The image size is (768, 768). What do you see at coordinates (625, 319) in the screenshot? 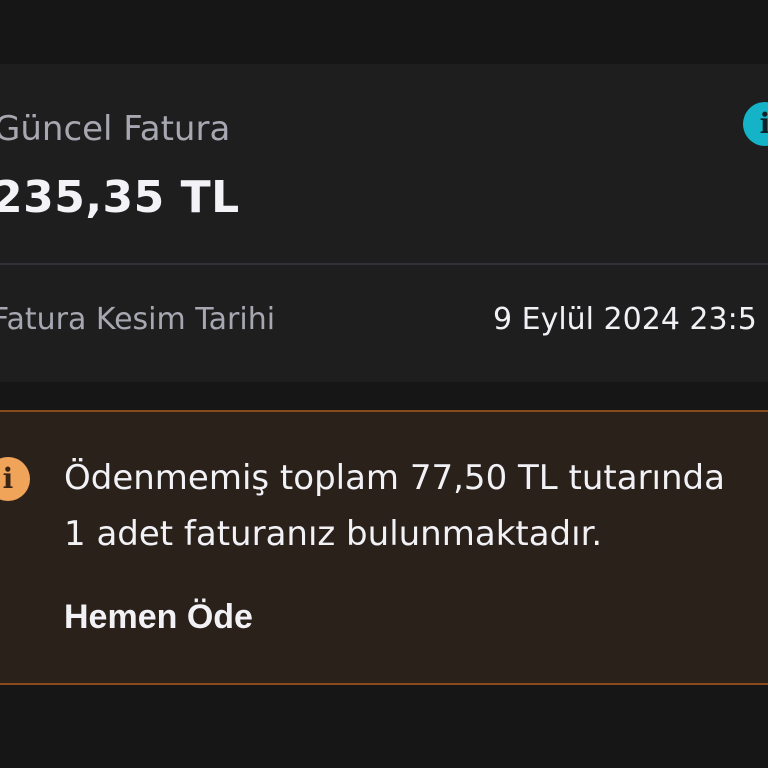
I see `issue-date-value: 9 Eylül 2024 23:5` at bounding box center [625, 319].